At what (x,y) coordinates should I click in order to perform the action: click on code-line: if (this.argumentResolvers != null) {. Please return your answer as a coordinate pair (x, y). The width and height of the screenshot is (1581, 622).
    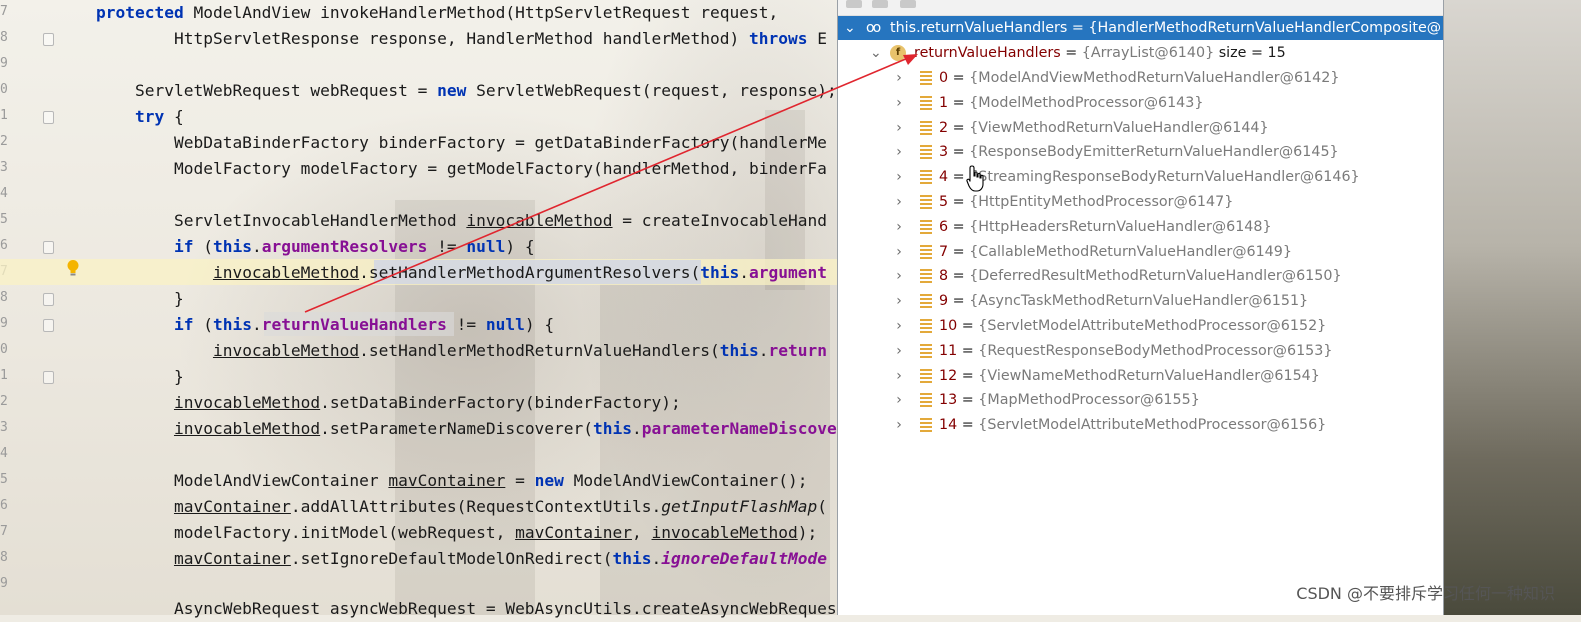
    Looking at the image, I should click on (315, 247).